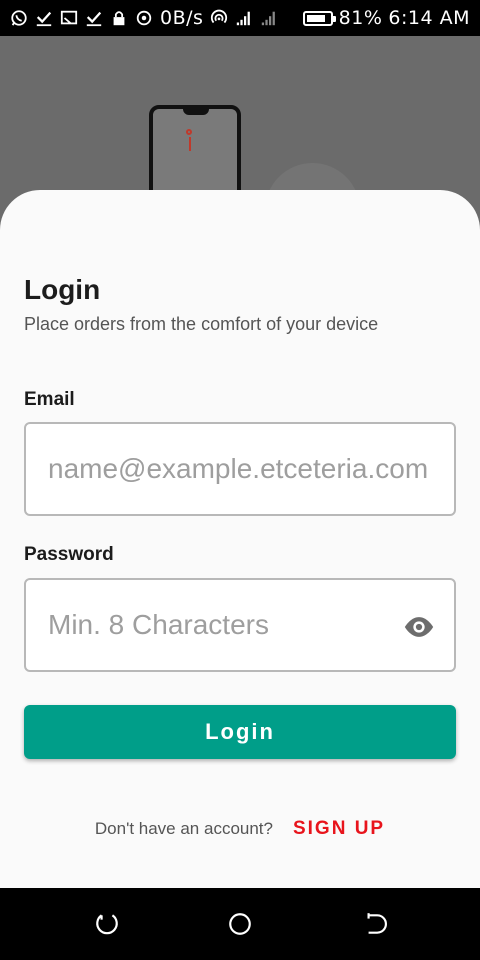 This screenshot has height=960, width=480. I want to click on map-pin-icon, so click(189, 132).